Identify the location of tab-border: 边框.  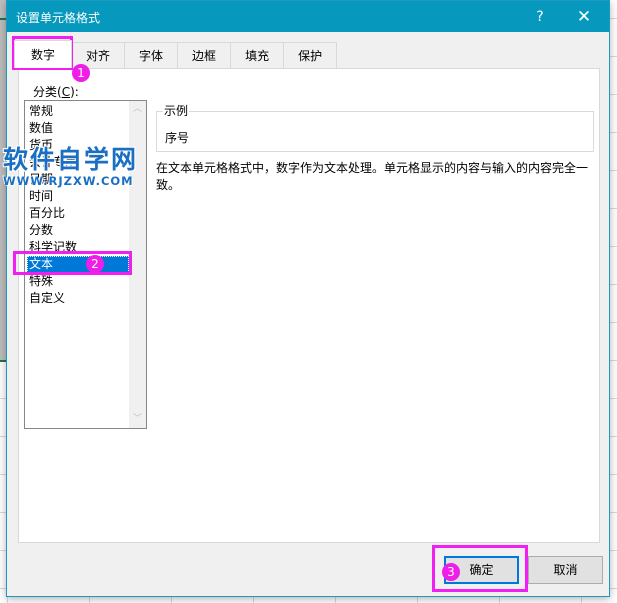
(204, 55).